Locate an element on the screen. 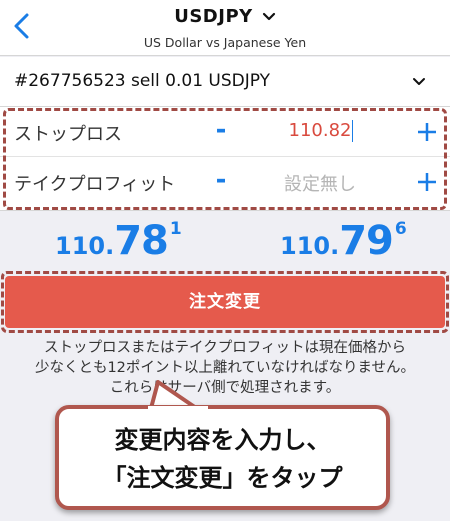 The width and height of the screenshot is (450, 521). take-profit-input: 設定無し is located at coordinates (320, 183).